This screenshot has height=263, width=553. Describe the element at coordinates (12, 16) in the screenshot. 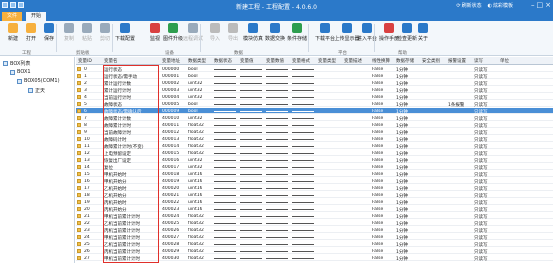

I see `tab-file: 文件` at that location.